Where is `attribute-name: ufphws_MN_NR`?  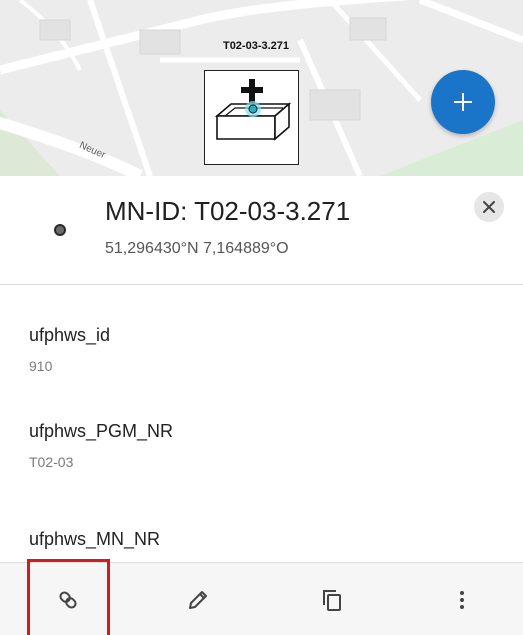 attribute-name: ufphws_MN_NR is located at coordinates (95, 539).